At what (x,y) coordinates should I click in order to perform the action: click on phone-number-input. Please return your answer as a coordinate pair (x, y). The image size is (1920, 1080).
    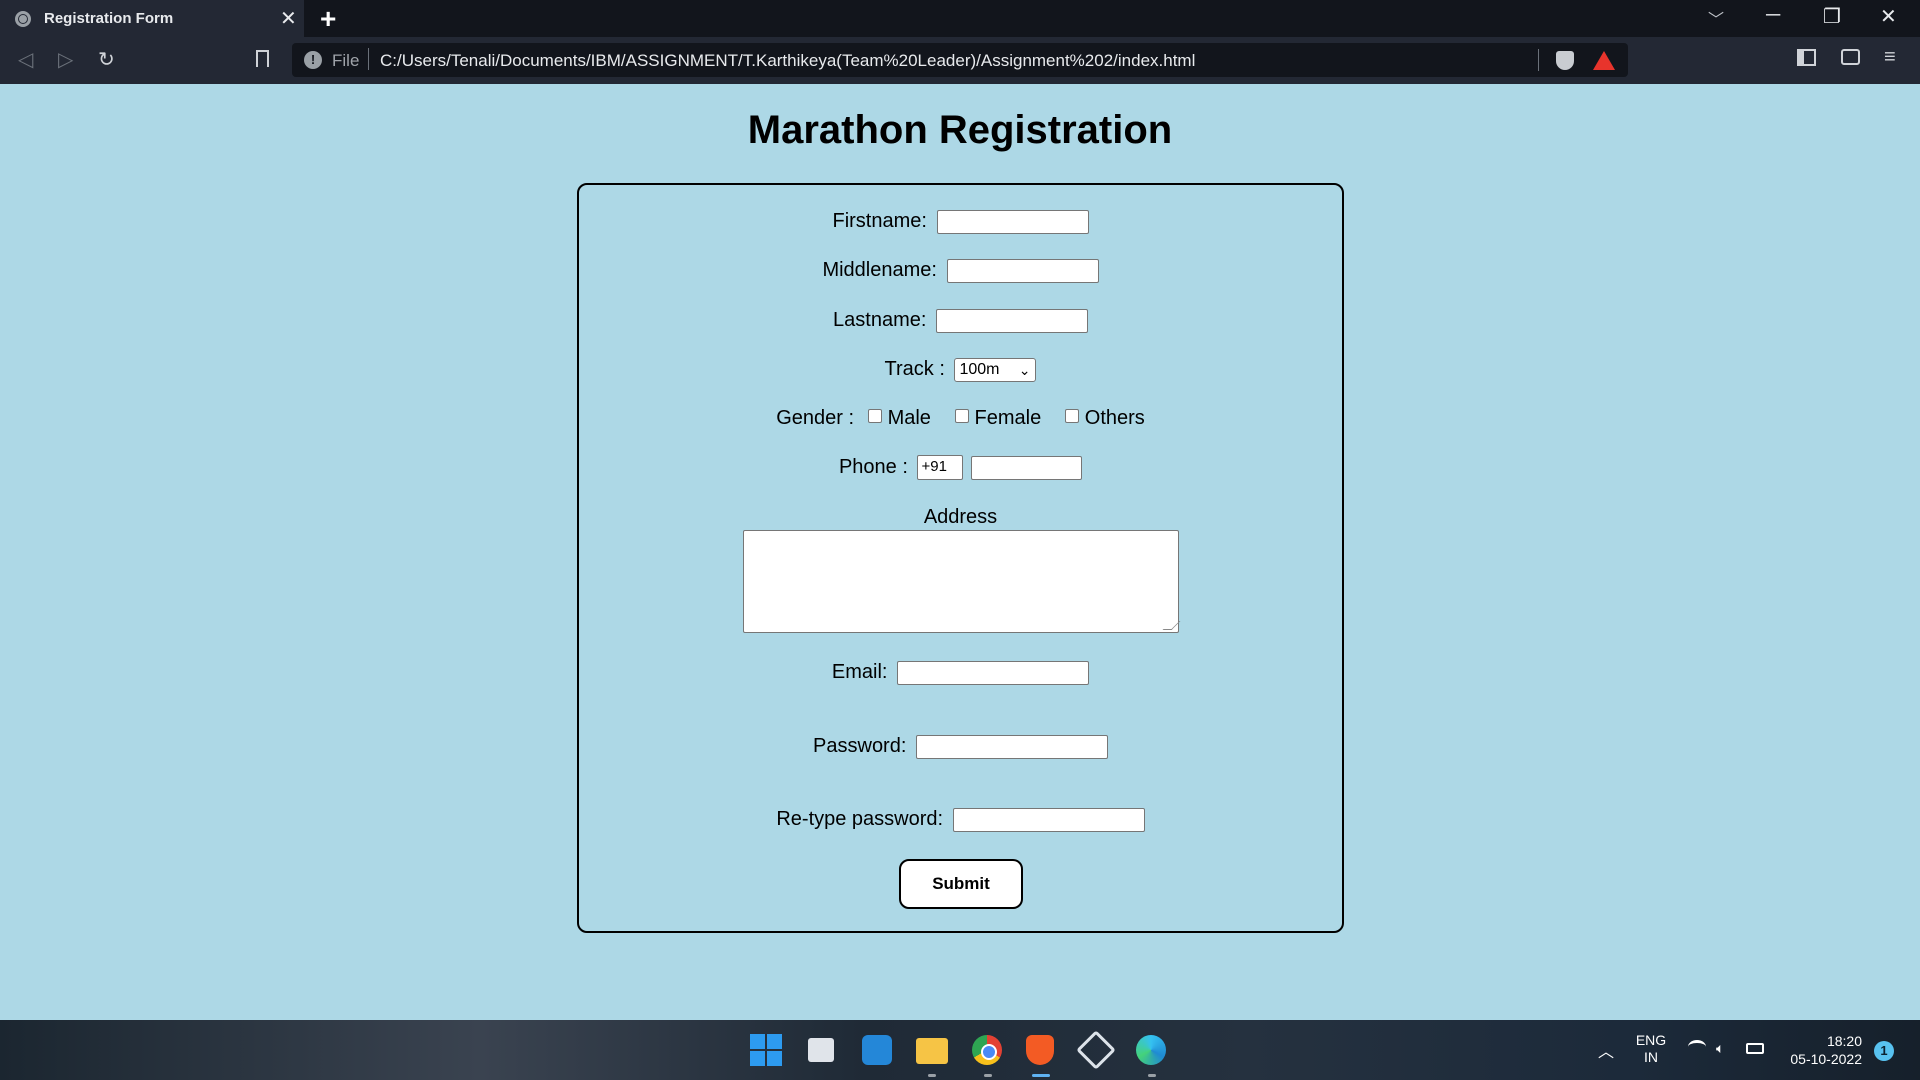
    Looking at the image, I should click on (1027, 467).